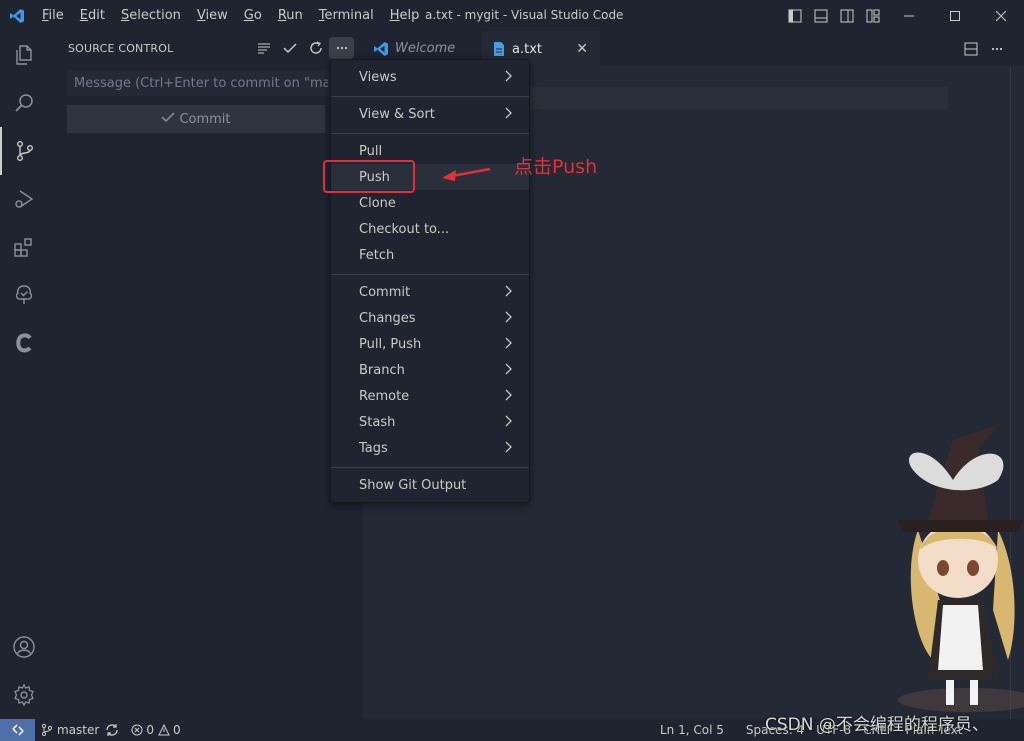 The height and width of the screenshot is (741, 1024). What do you see at coordinates (24, 375) in the screenshot?
I see `activity-bar` at bounding box center [24, 375].